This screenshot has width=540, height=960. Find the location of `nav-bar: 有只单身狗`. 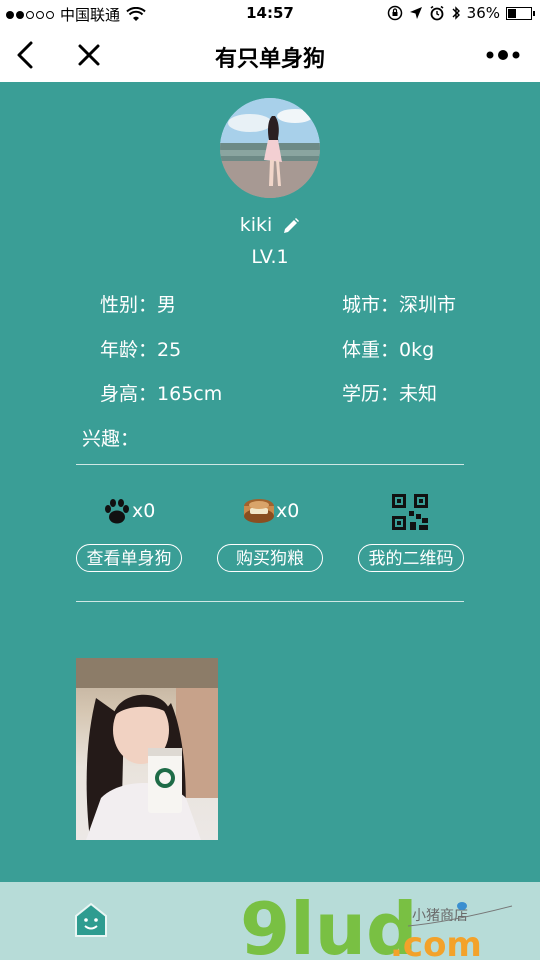

nav-bar: 有只单身狗 is located at coordinates (270, 55).